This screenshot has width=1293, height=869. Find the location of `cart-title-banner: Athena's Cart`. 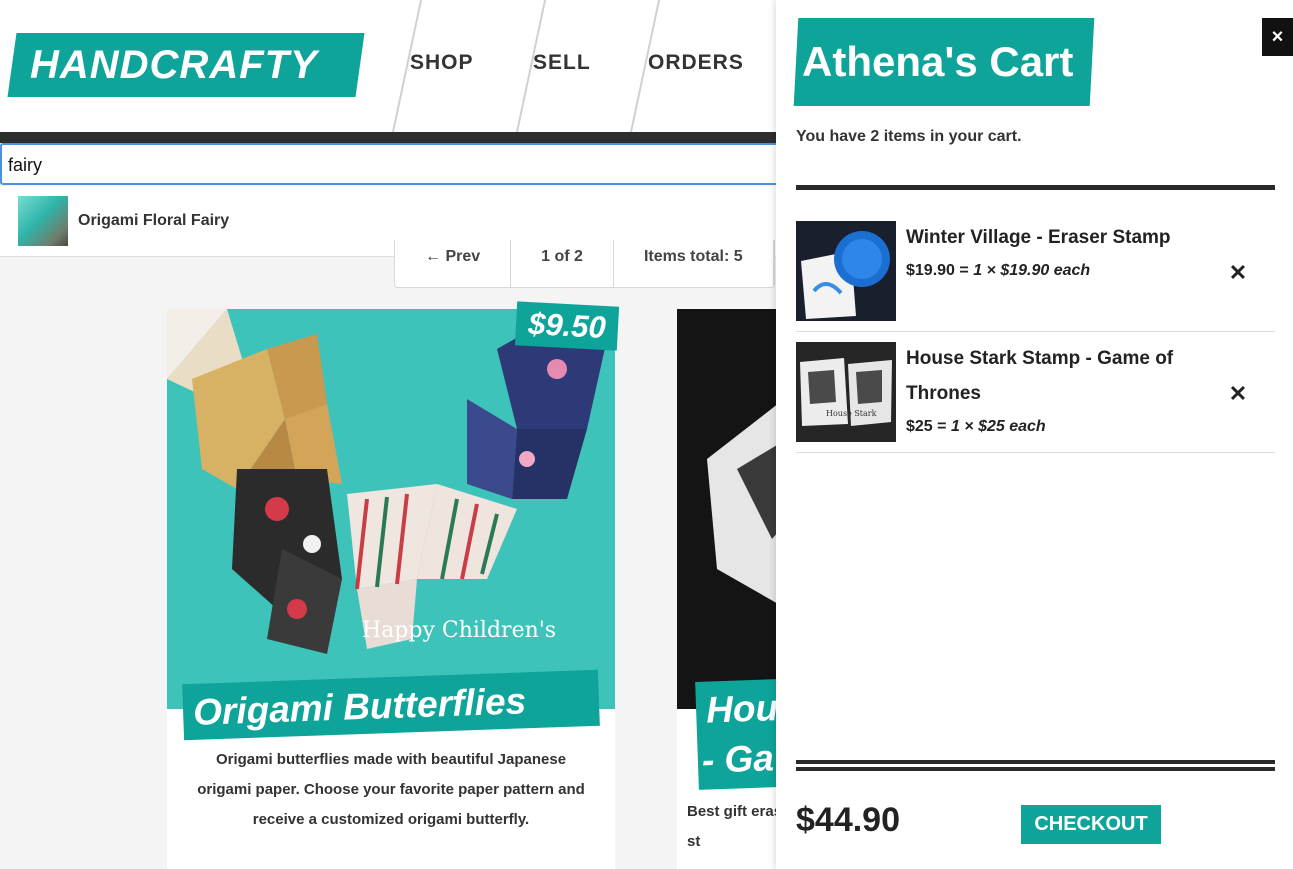

cart-title-banner: Athena's Cart is located at coordinates (944, 62).